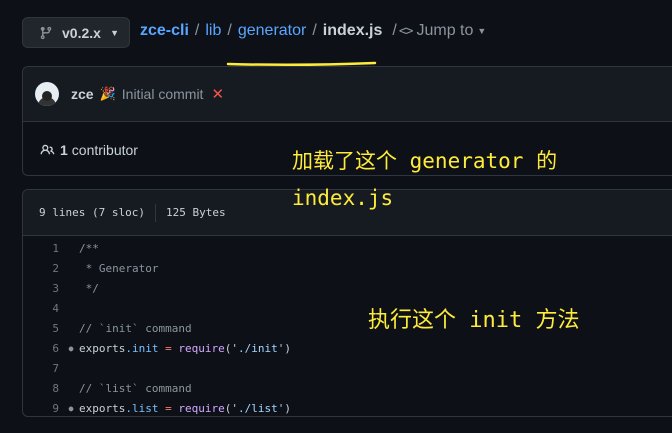  What do you see at coordinates (425, 161) in the screenshot?
I see `annotation-line-1: 加载了这个 generator 的` at bounding box center [425, 161].